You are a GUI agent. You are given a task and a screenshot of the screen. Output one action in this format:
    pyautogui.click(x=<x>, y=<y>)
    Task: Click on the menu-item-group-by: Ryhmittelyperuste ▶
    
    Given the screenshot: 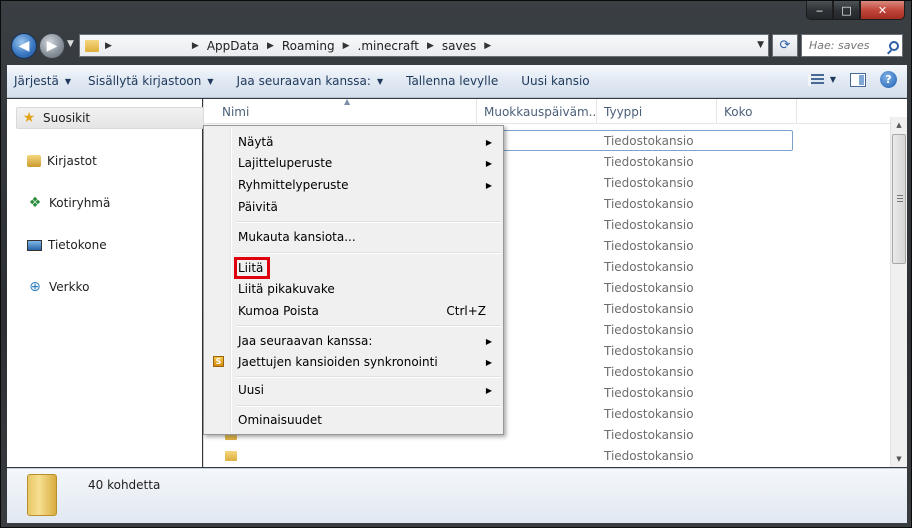 What is the action you would take?
    pyautogui.click(x=369, y=185)
    